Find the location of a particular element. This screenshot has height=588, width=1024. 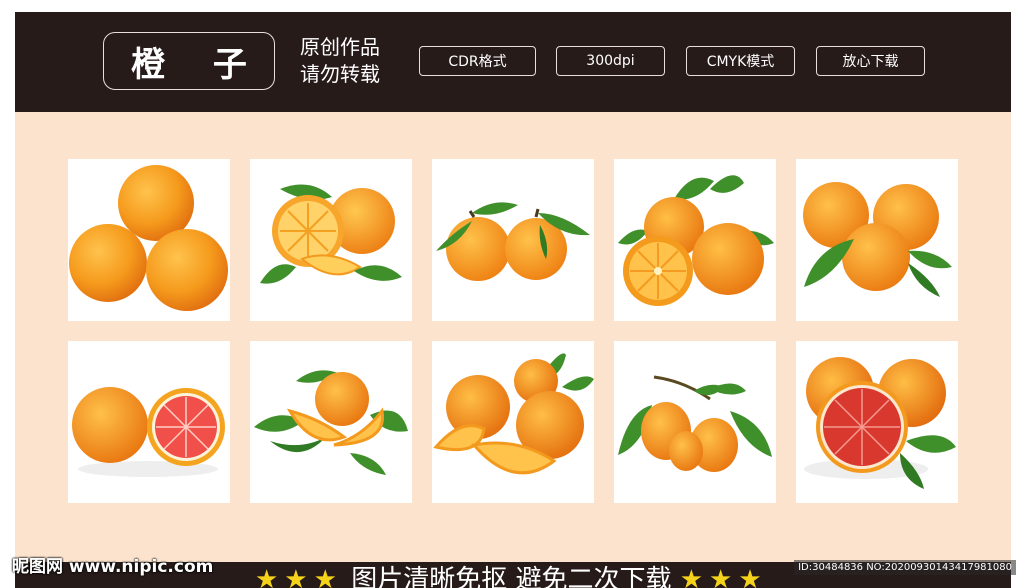

footer-notice-text: 图片清晰免抠 避免二次下载 is located at coordinates (511, 576).